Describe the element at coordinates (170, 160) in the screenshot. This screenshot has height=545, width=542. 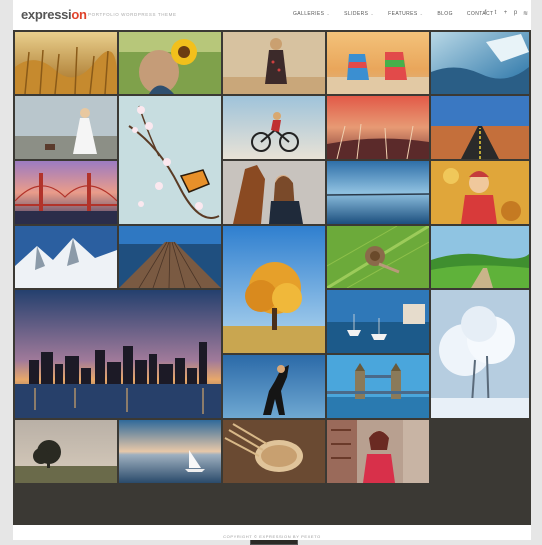
I see `photo-blossom-butterfly` at that location.